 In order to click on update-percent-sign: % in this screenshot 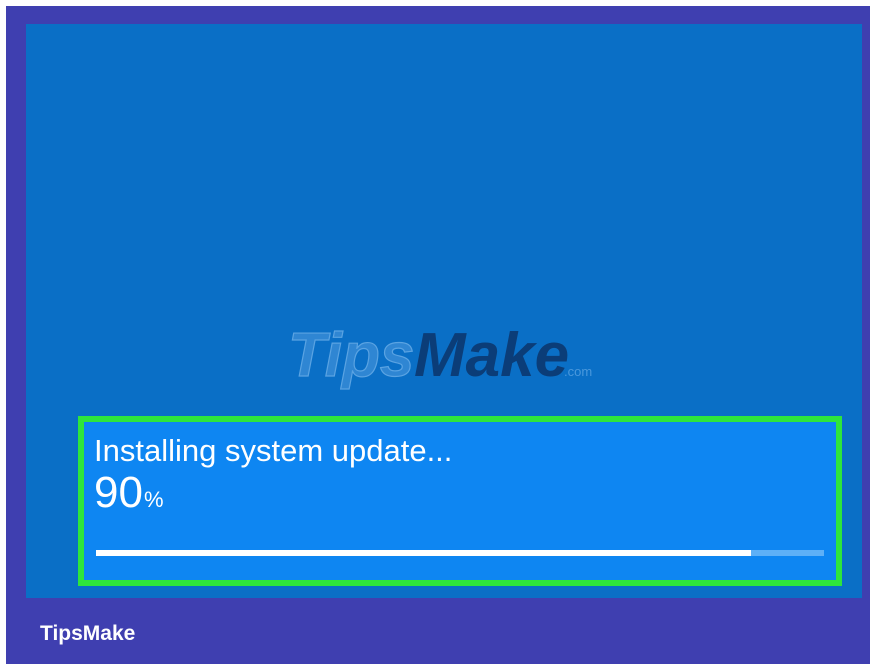, I will do `click(153, 499)`.